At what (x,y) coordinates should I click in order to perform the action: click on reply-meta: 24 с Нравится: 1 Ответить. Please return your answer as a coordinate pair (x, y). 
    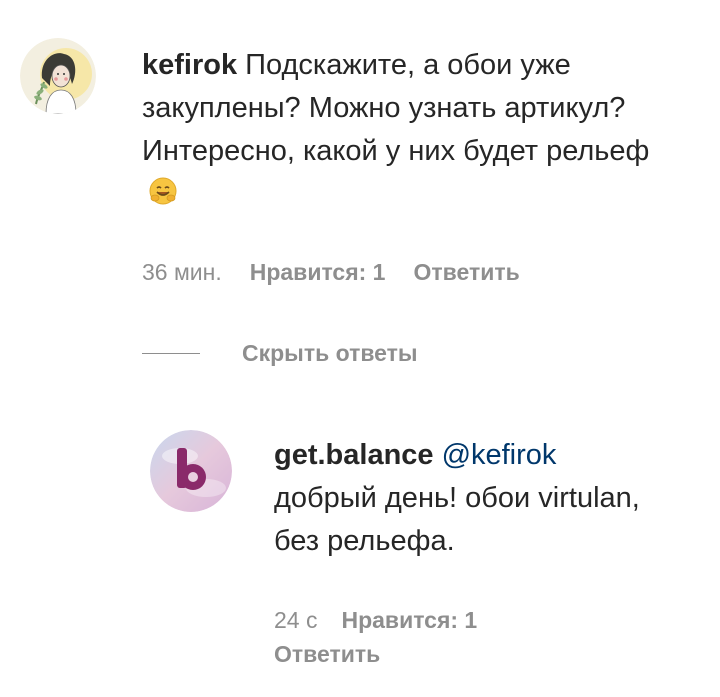
    Looking at the image, I should click on (474, 637).